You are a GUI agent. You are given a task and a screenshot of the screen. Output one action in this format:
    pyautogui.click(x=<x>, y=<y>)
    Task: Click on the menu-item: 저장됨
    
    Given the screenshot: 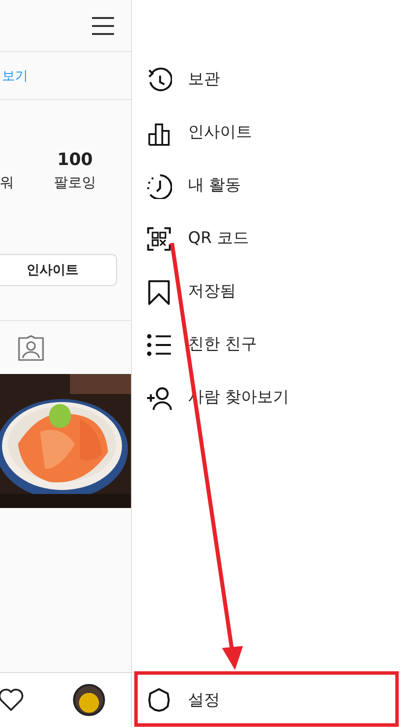 What is the action you would take?
    pyautogui.click(x=212, y=291)
    